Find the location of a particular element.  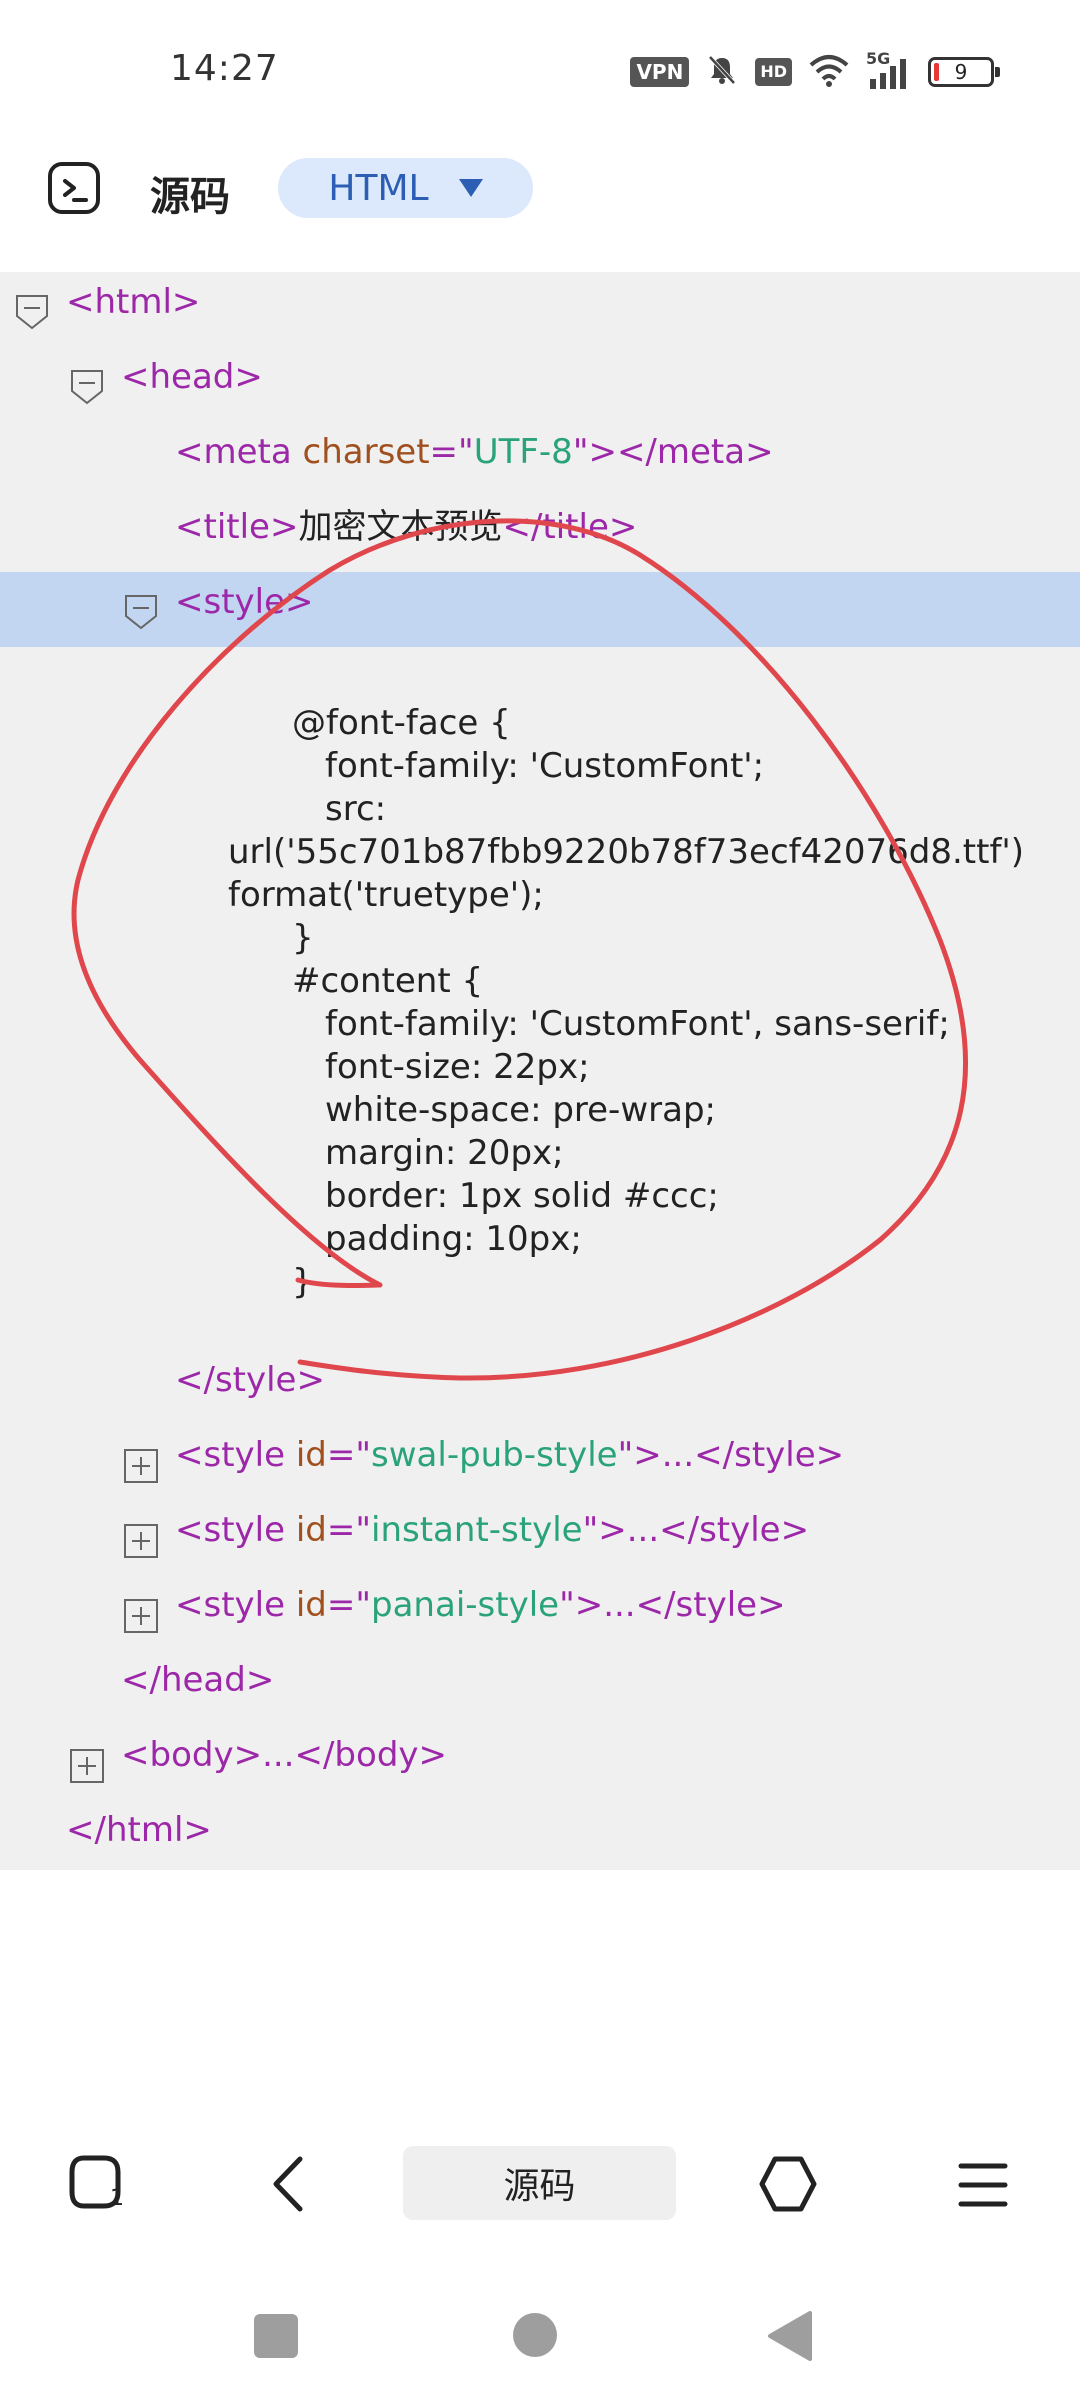

css-line: #content { is located at coordinates (388, 981).